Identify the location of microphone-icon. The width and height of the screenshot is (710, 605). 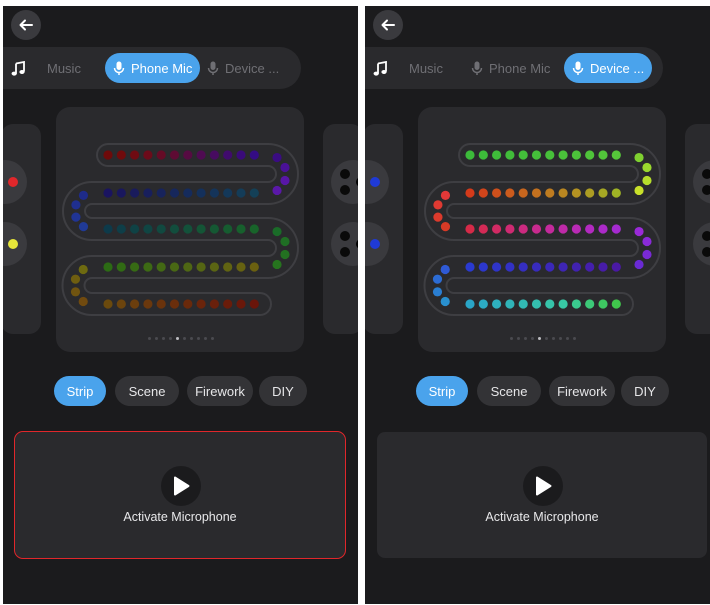
(477, 68).